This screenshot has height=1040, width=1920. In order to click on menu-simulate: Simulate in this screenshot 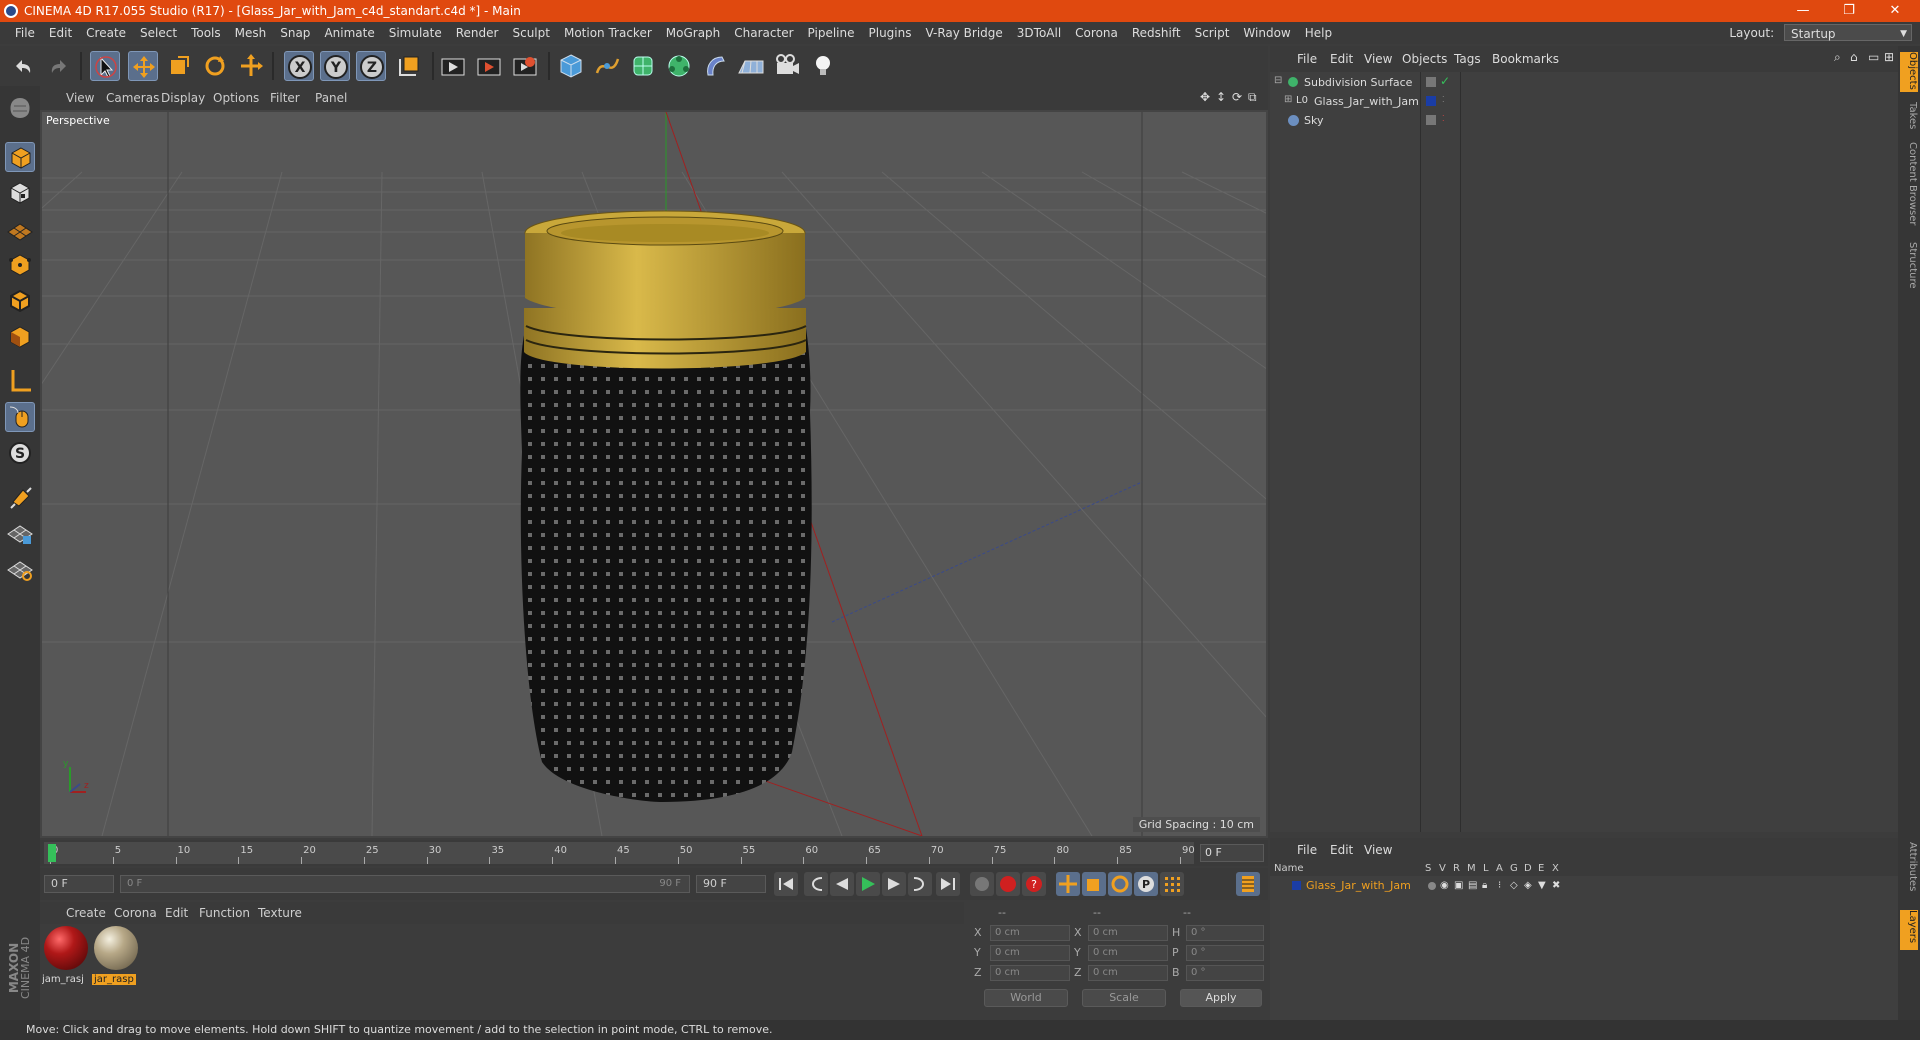, I will do `click(415, 33)`.